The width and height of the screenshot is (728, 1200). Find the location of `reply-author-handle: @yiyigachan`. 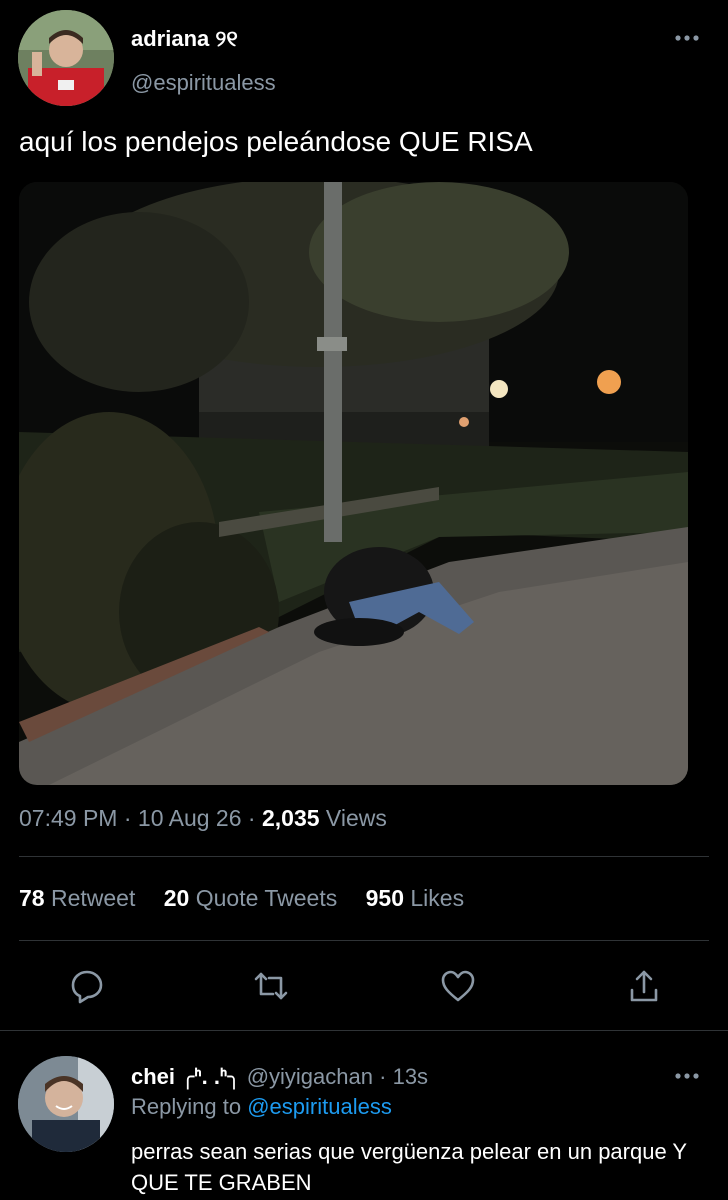

reply-author-handle: @yiyigachan is located at coordinates (310, 1076).